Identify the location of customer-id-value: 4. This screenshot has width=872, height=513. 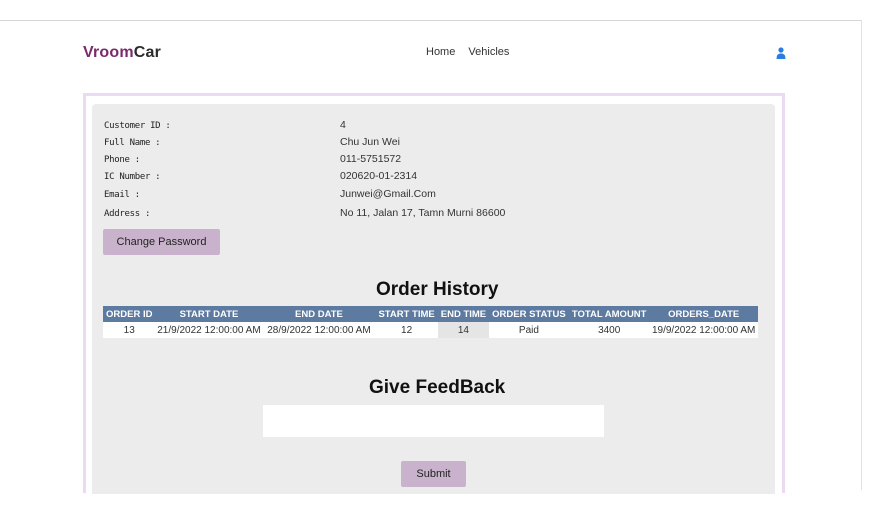
(343, 125).